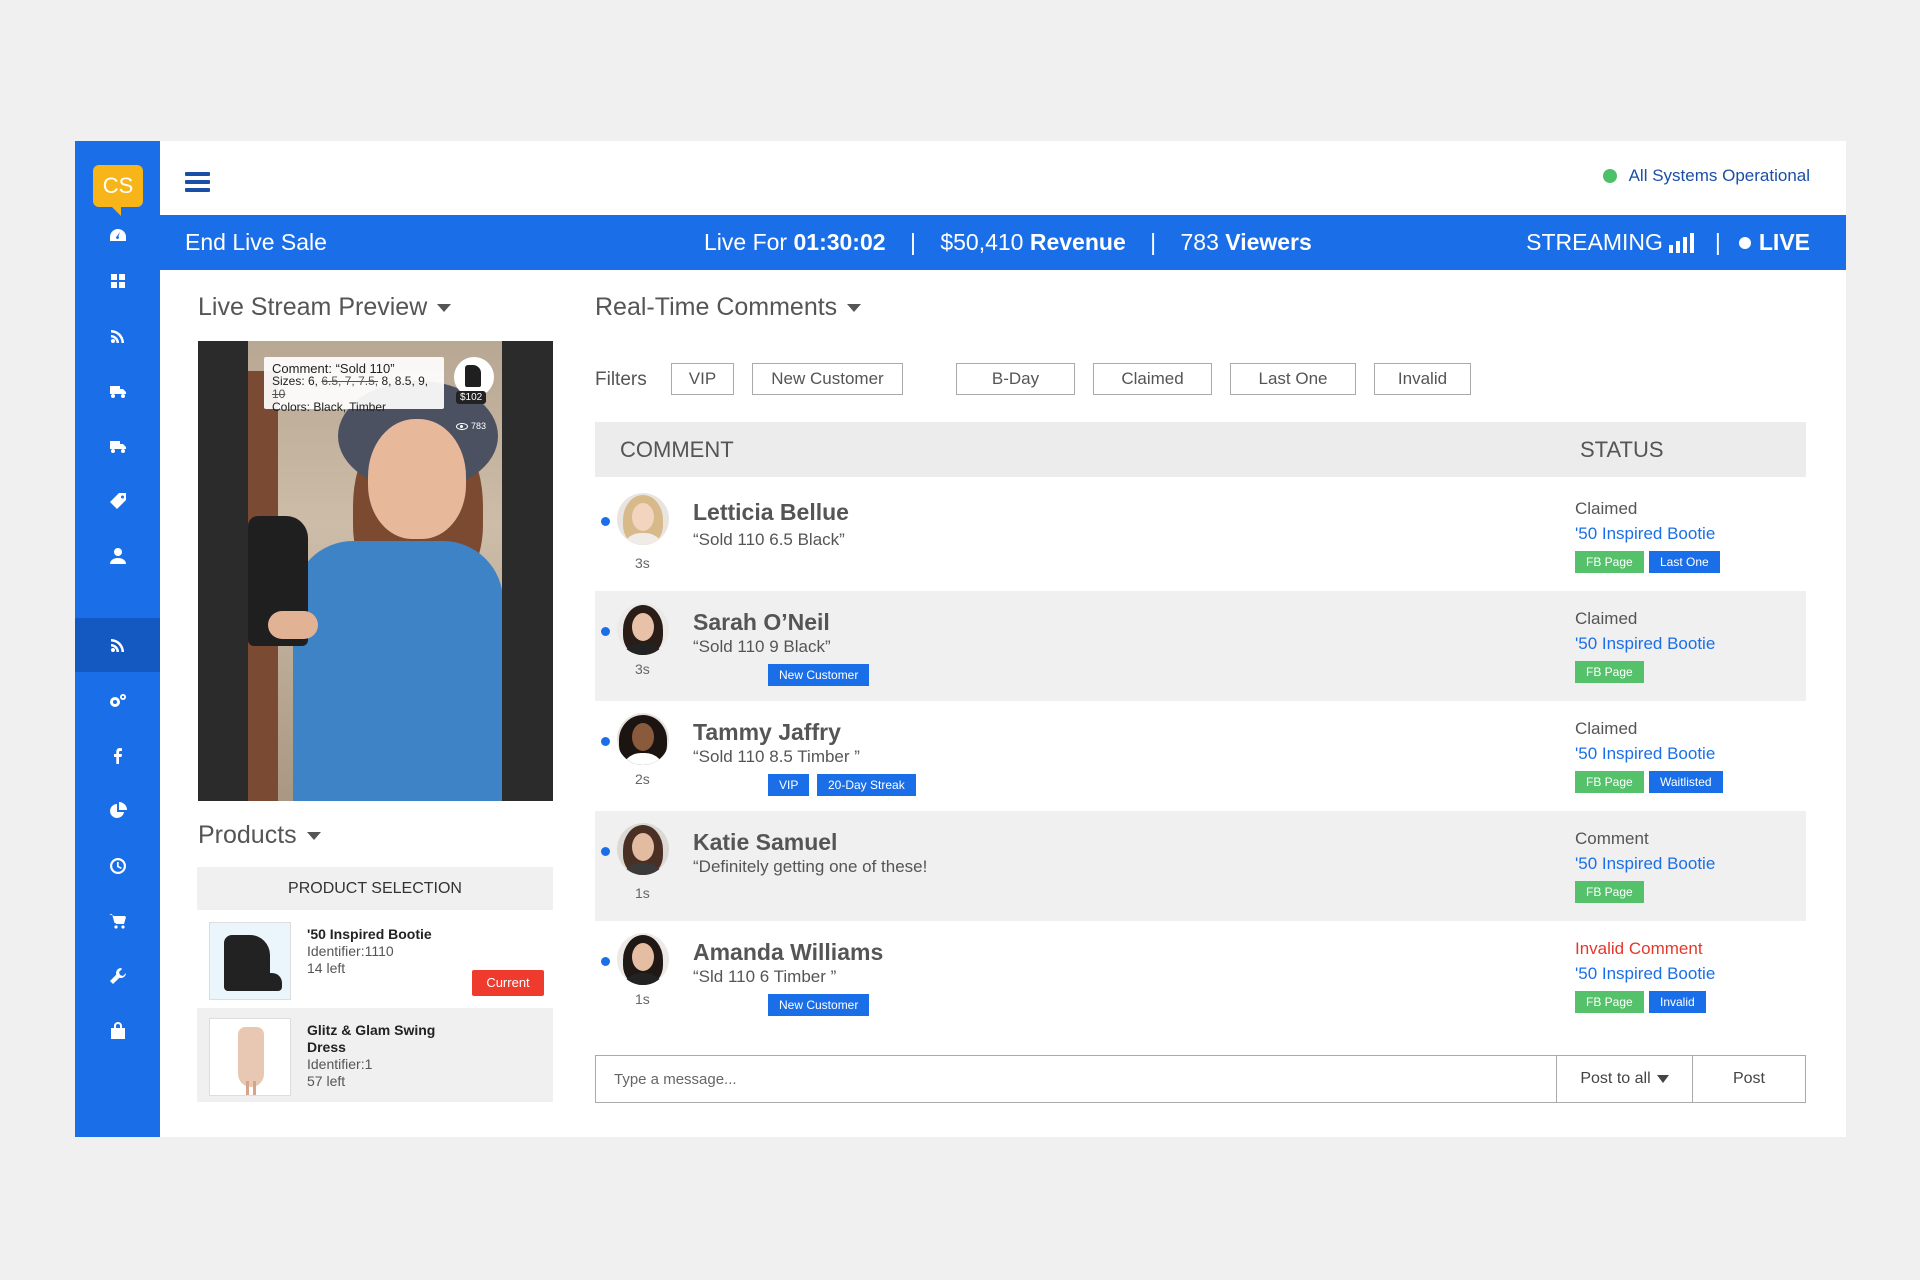  I want to click on product-image, so click(250, 961).